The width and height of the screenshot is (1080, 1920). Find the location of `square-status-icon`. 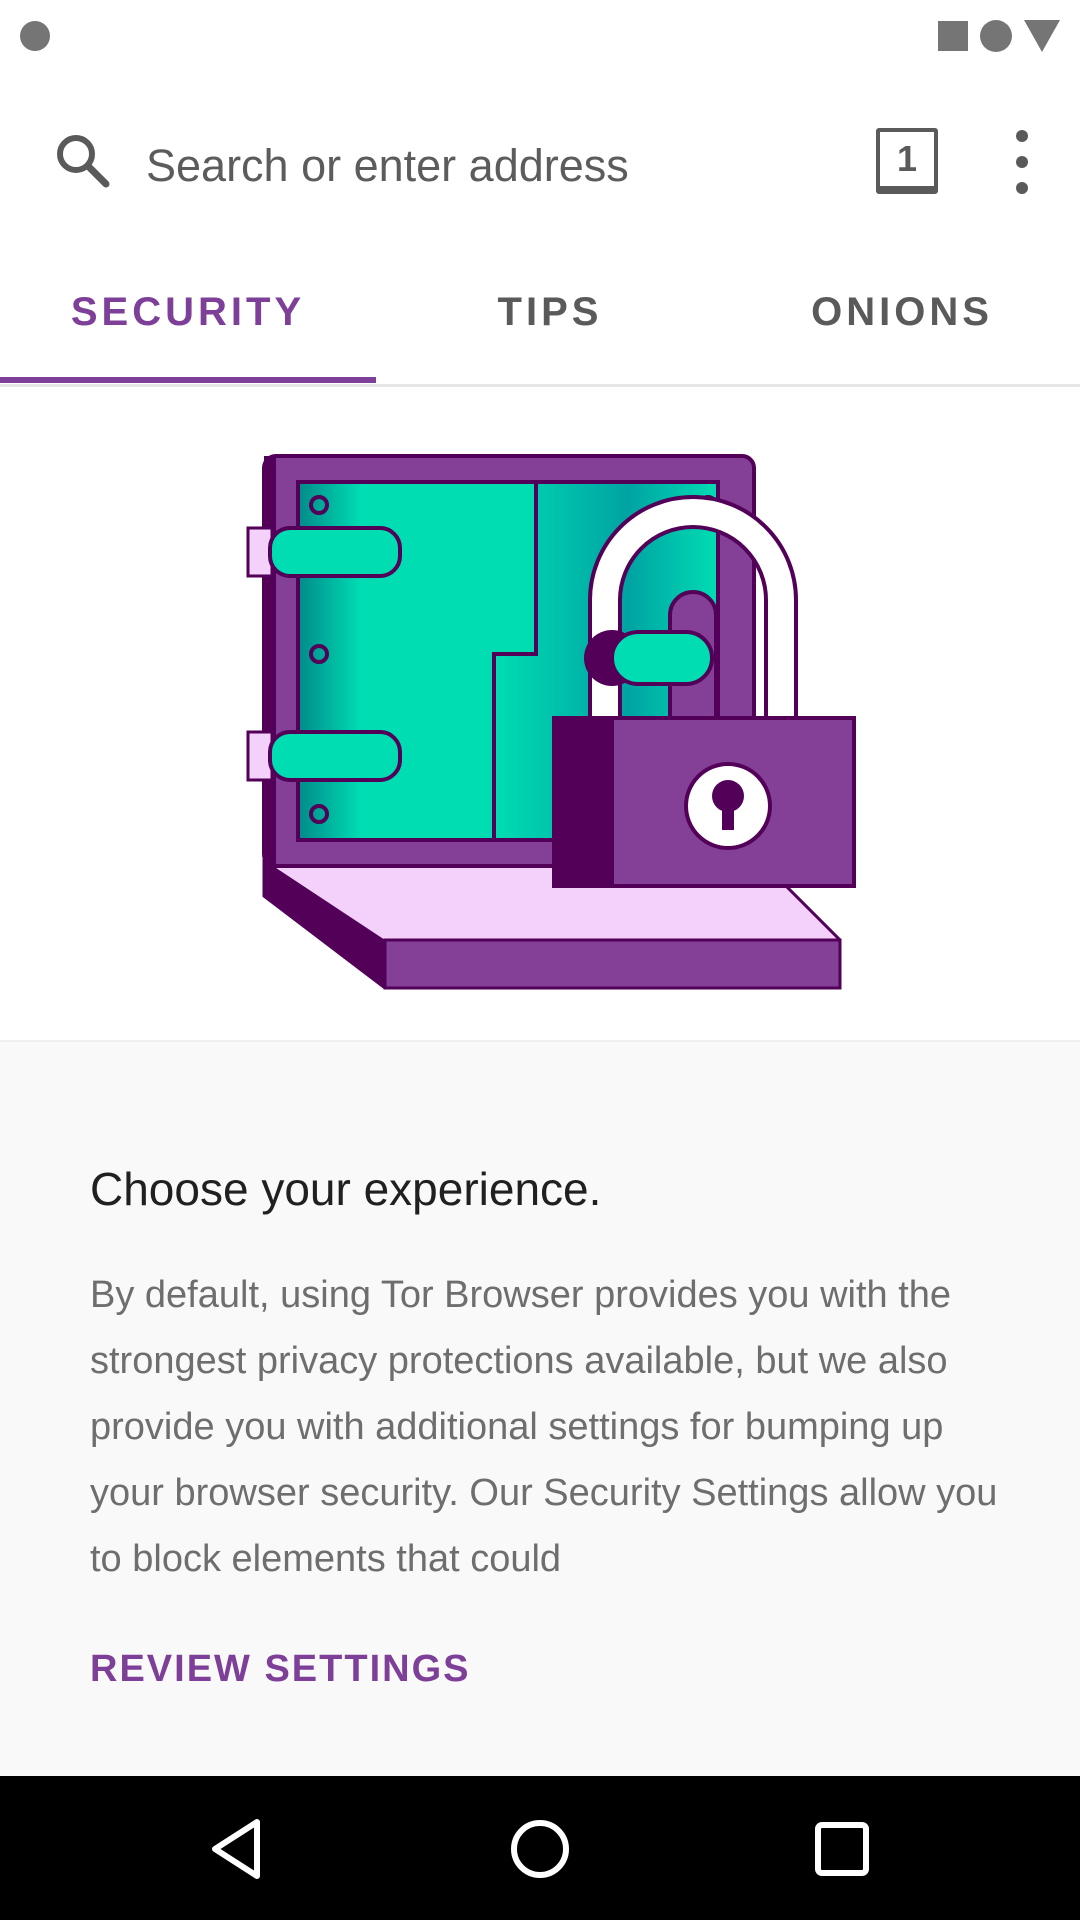

square-status-icon is located at coordinates (953, 36).